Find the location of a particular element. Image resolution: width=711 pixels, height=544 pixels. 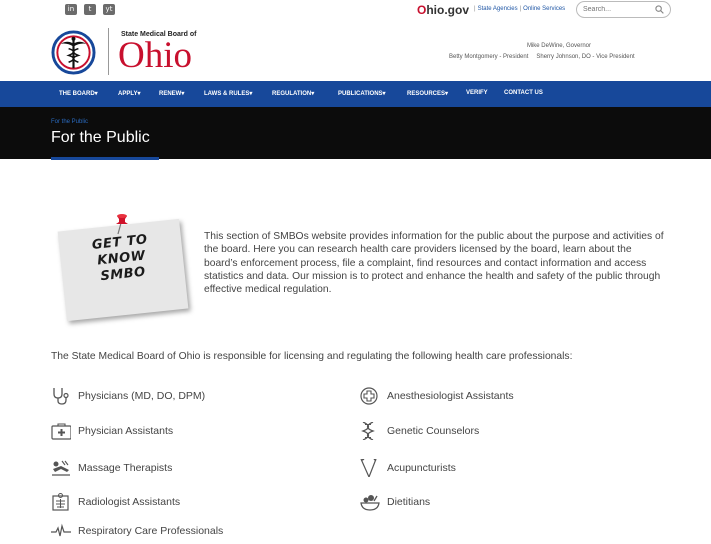

nav-apply: APPLY▾ is located at coordinates (129, 93).